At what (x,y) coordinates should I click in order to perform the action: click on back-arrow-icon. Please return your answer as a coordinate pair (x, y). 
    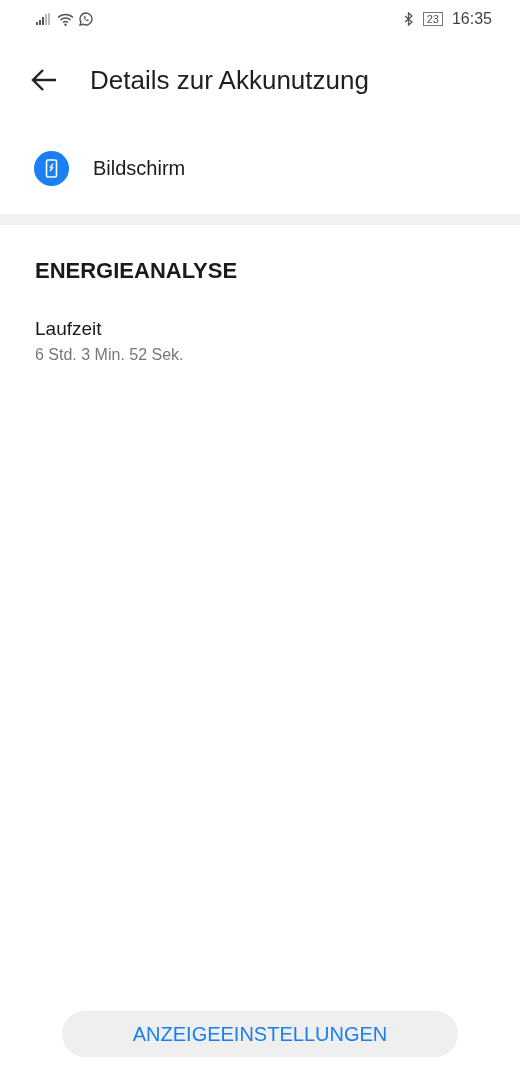
    Looking at the image, I should click on (44, 80).